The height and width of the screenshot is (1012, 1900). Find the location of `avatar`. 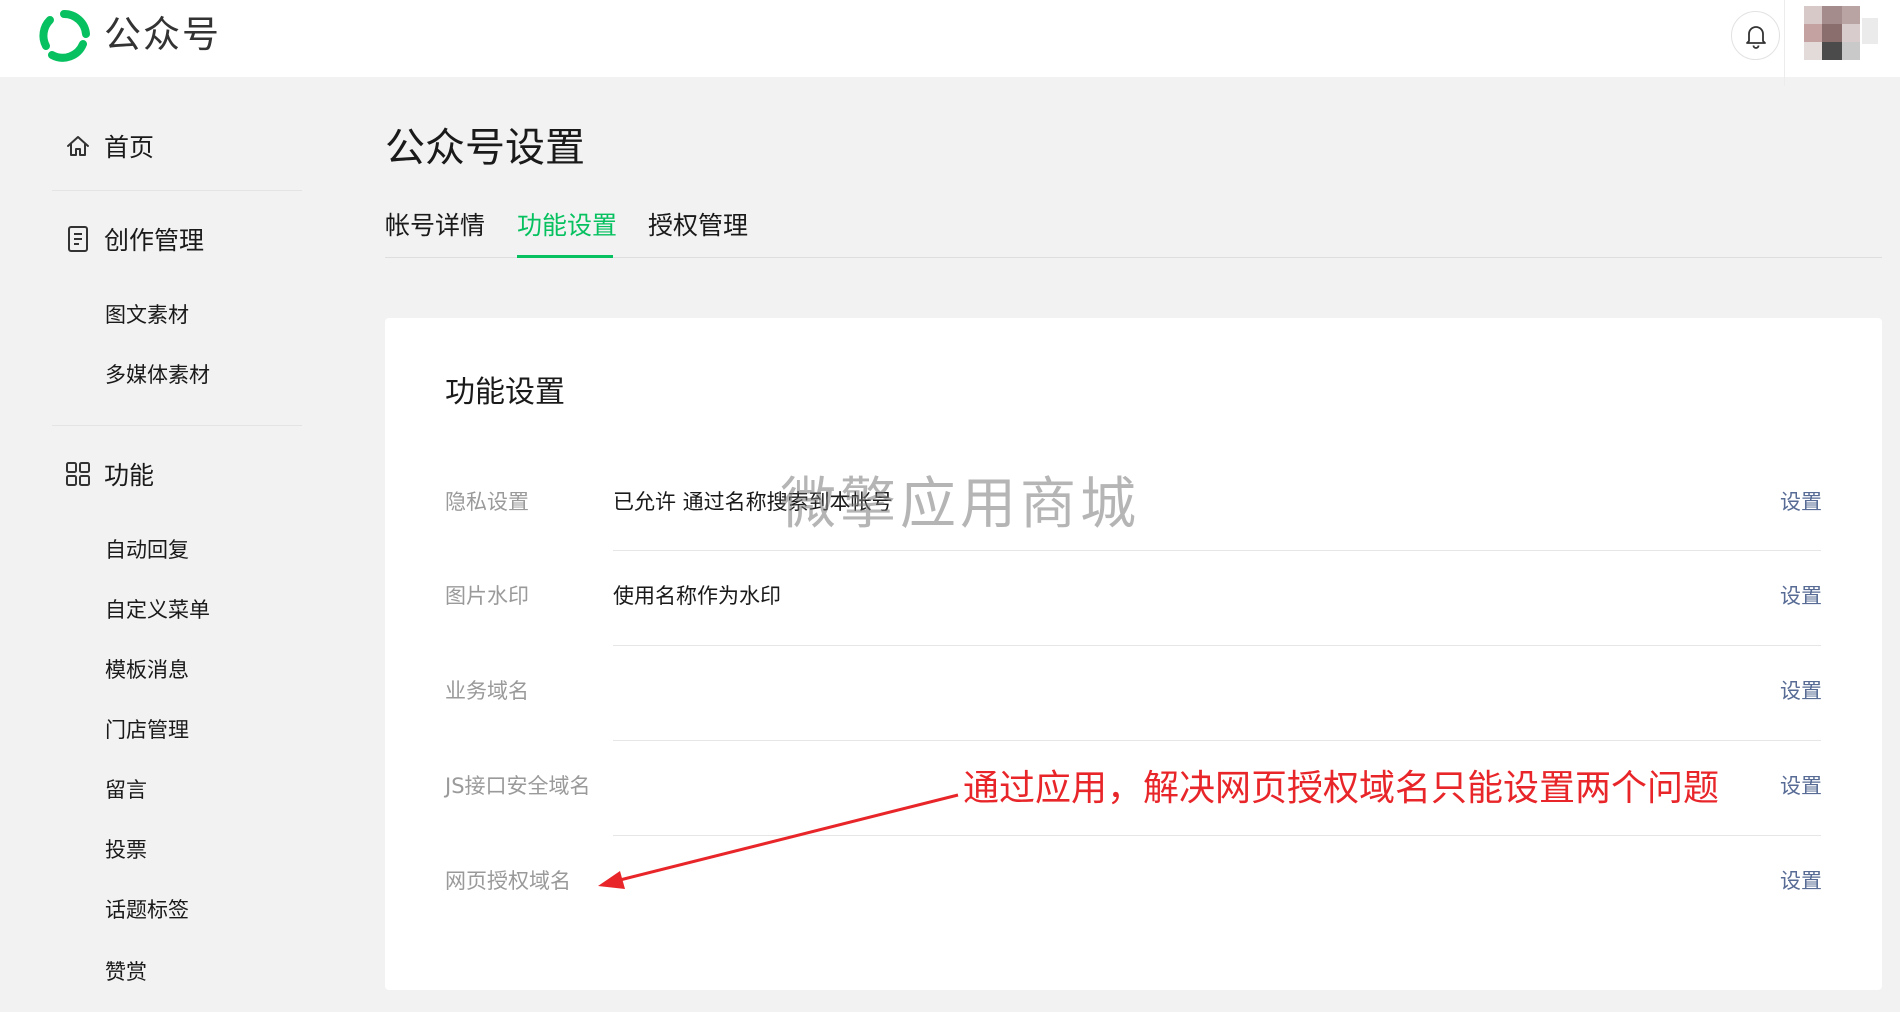

avatar is located at coordinates (1832, 33).